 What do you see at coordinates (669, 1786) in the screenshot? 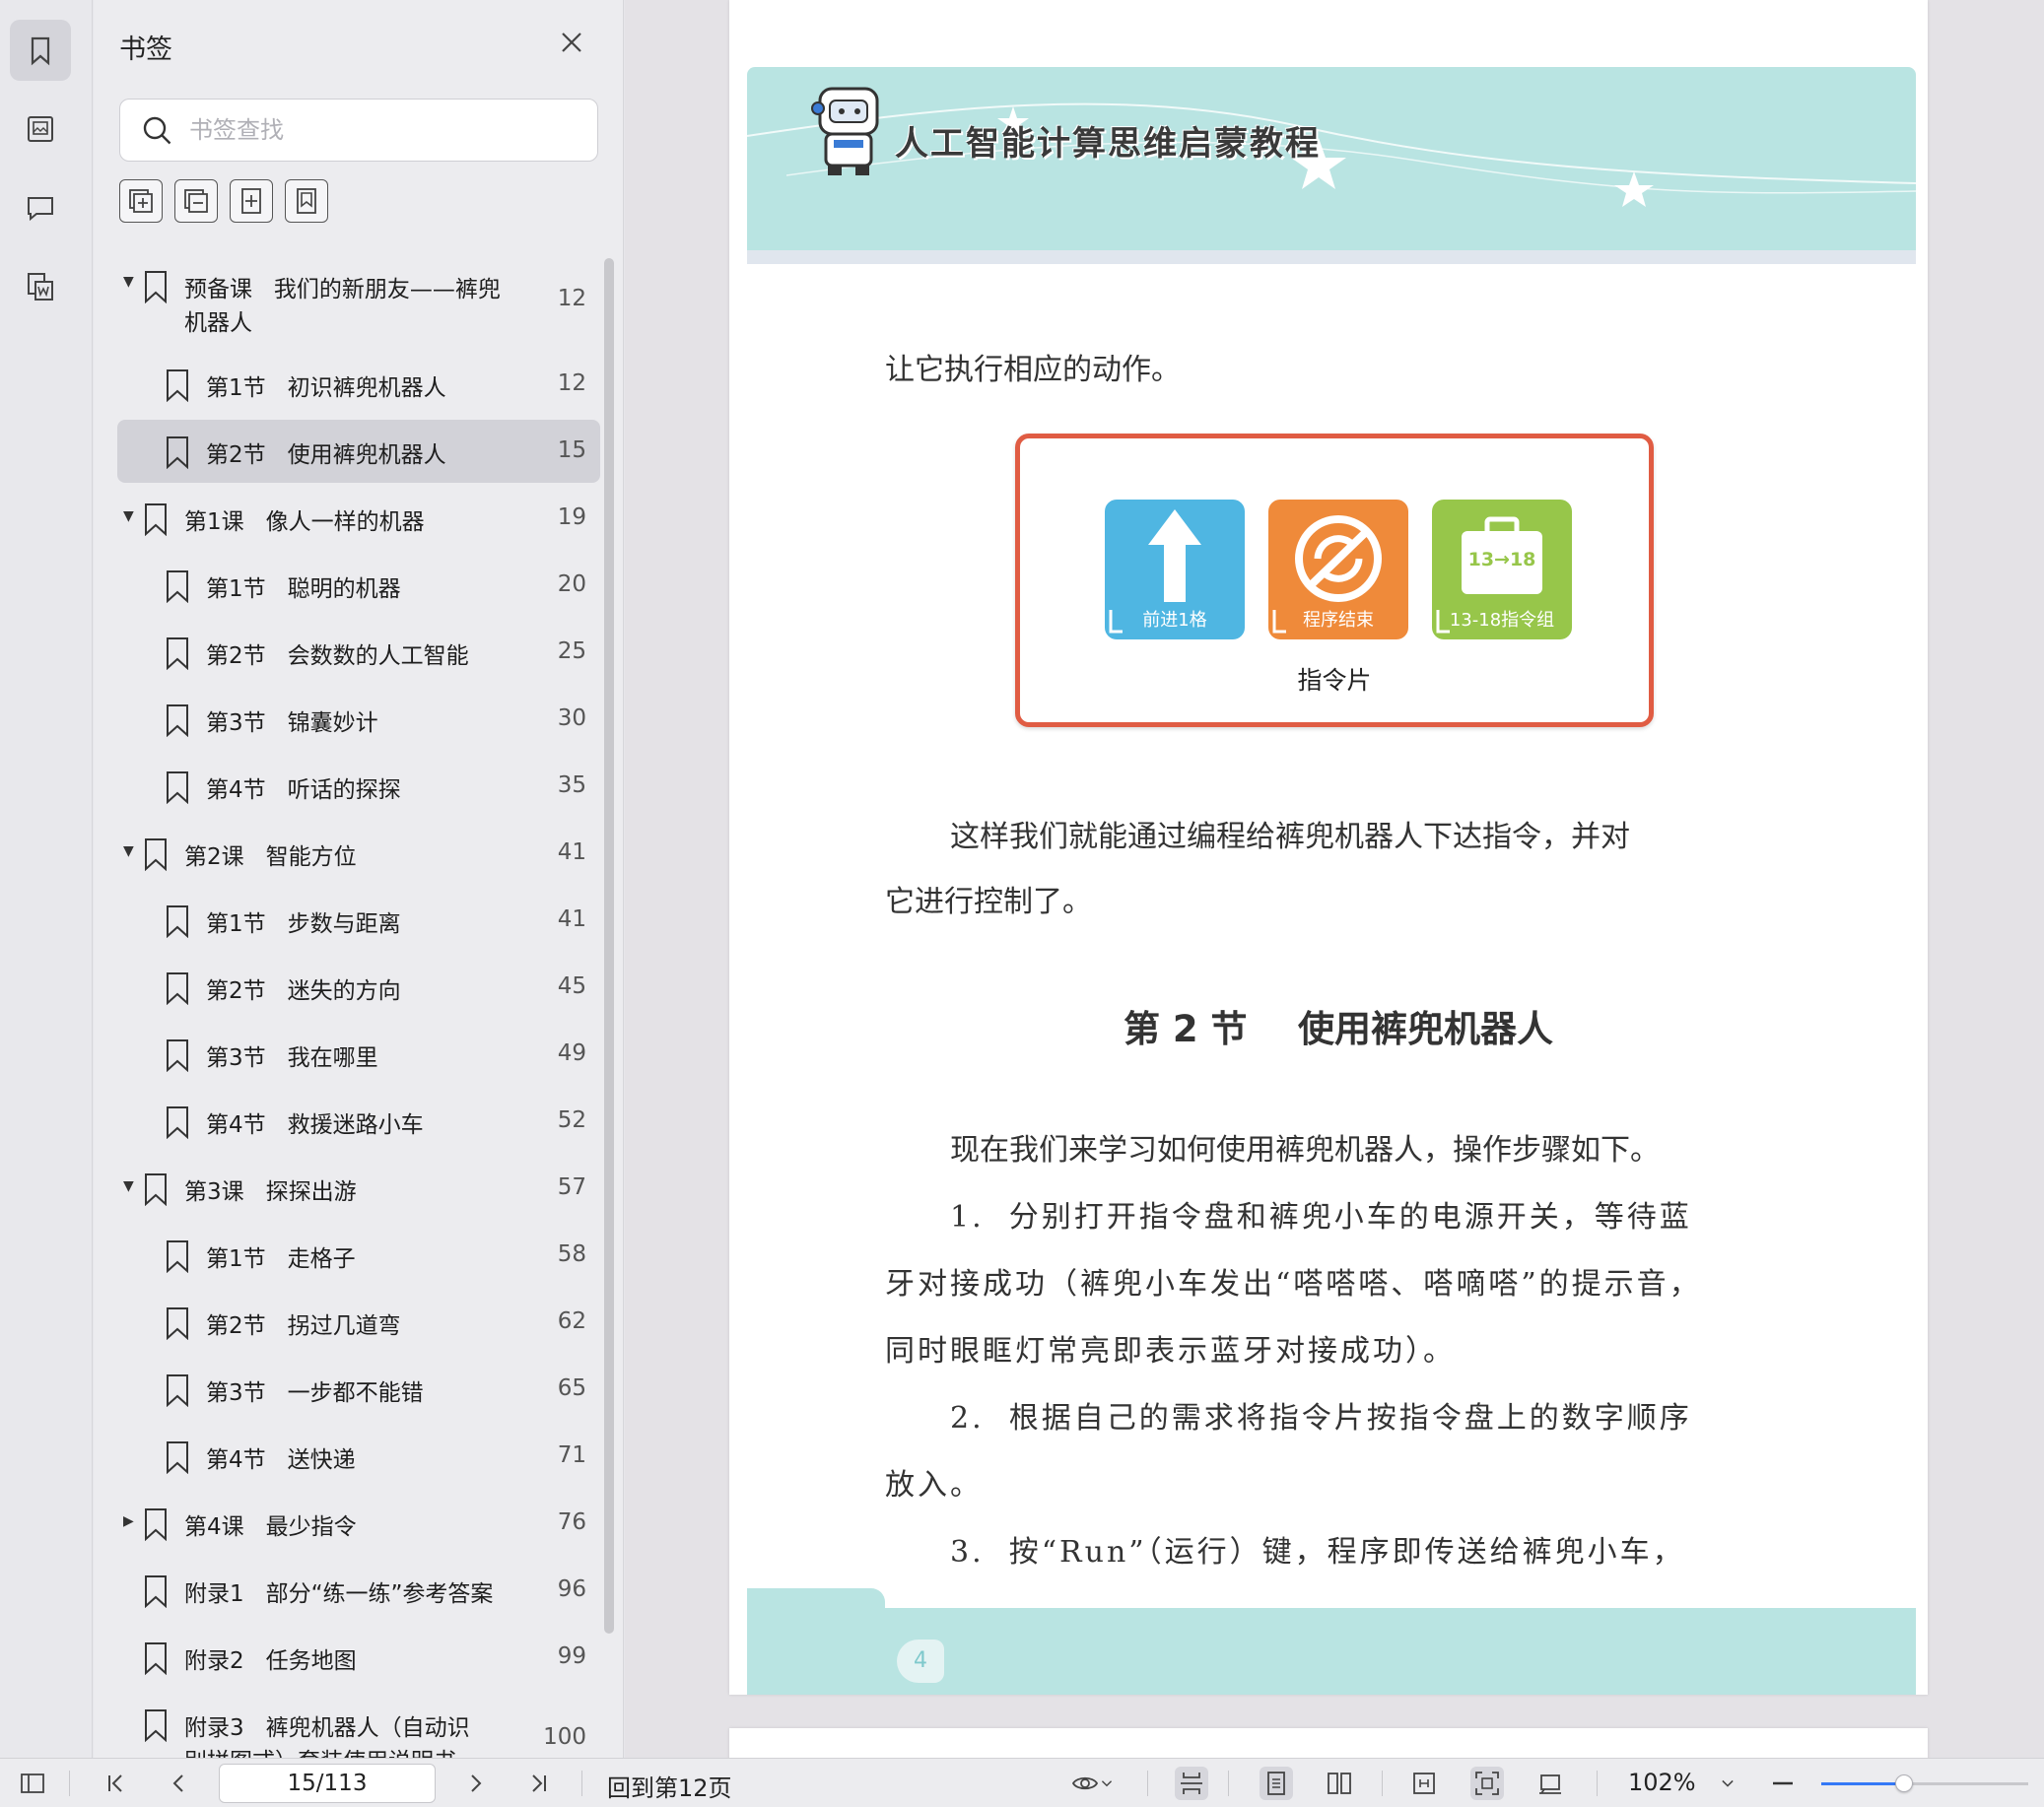
I see `go-back-link: 回到第12页` at bounding box center [669, 1786].